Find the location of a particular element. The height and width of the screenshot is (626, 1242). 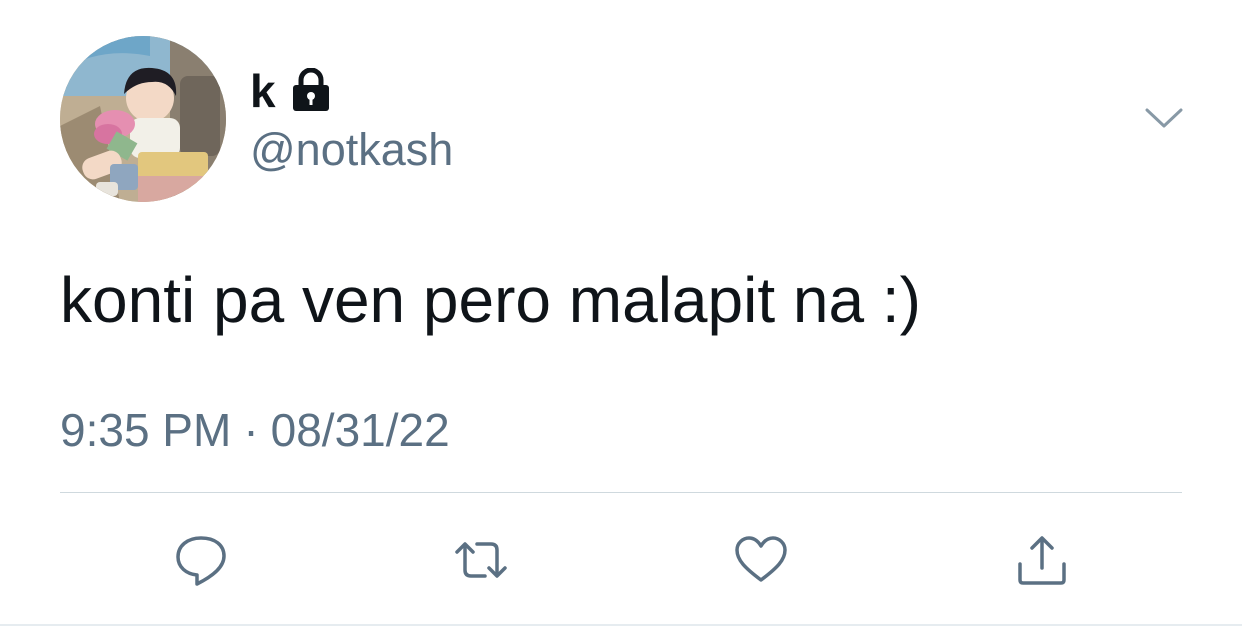

reply-button is located at coordinates (201, 560).